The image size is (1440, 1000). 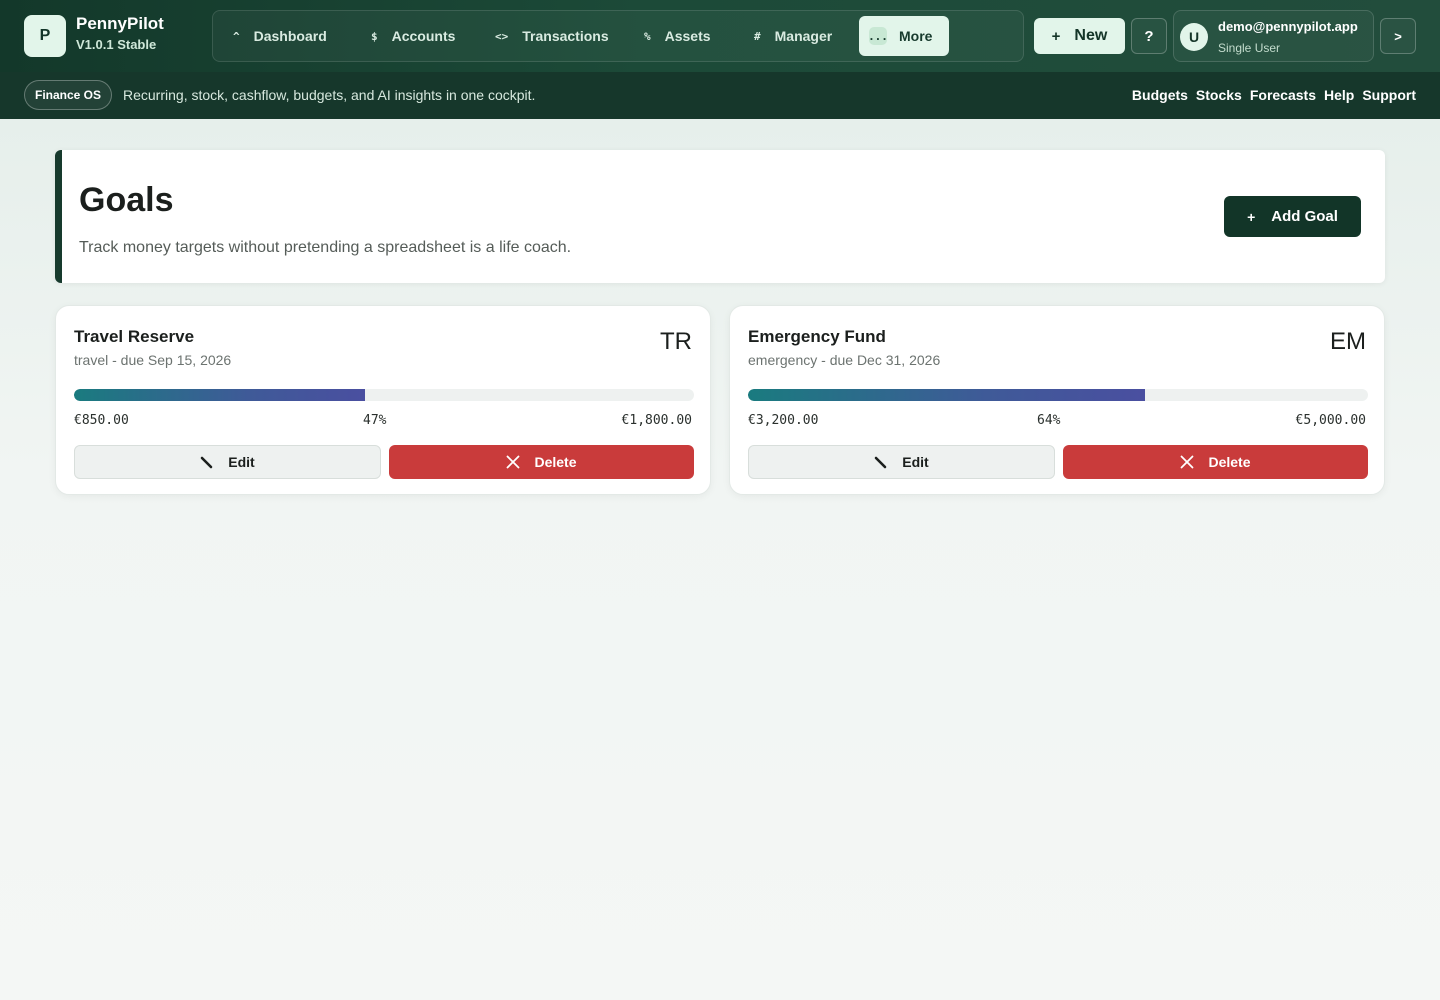 I want to click on page-title: Goals, so click(x=126, y=200).